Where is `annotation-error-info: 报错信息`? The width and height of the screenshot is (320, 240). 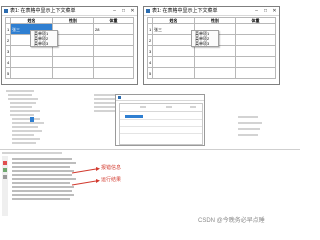 annotation-error-info: 报错信息 is located at coordinates (111, 168).